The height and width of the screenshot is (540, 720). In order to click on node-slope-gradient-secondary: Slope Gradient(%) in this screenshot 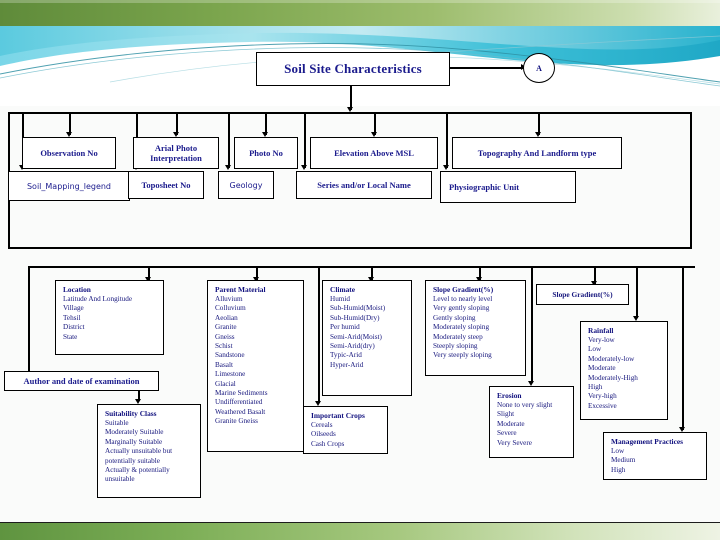, I will do `click(582, 294)`.